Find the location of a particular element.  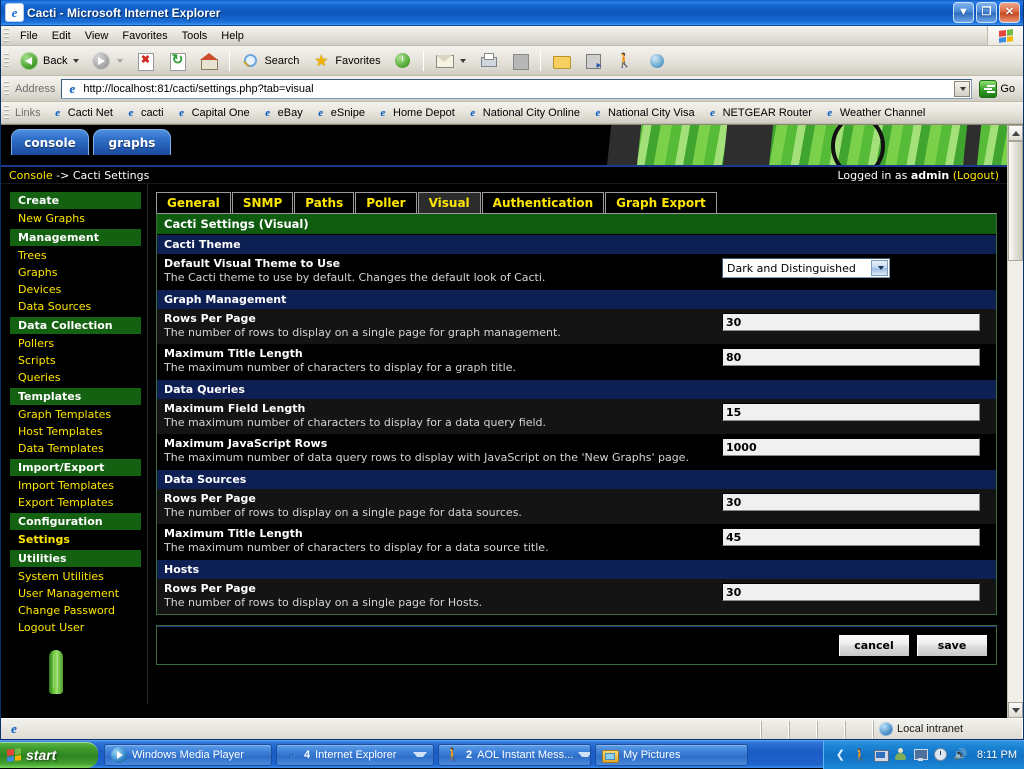

sidebar-item-logout-user: Logout User is located at coordinates (75, 627).